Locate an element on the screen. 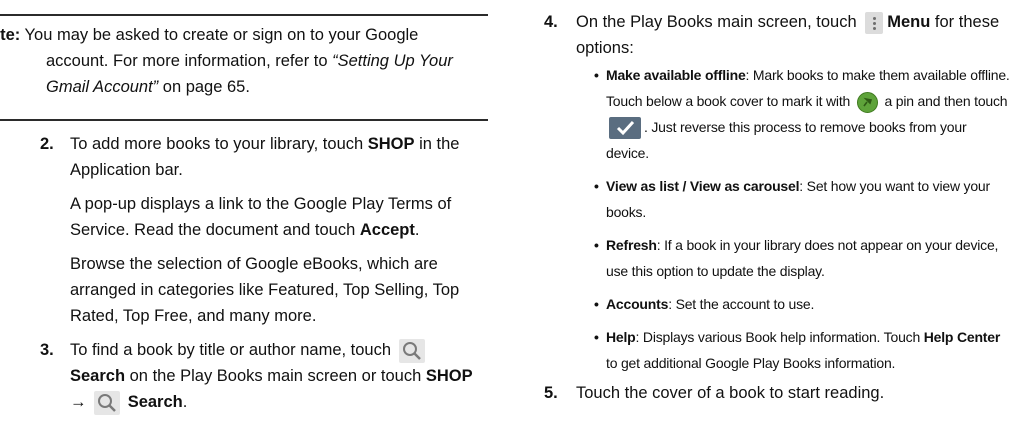  option-term: Accounts is located at coordinates (637, 304).